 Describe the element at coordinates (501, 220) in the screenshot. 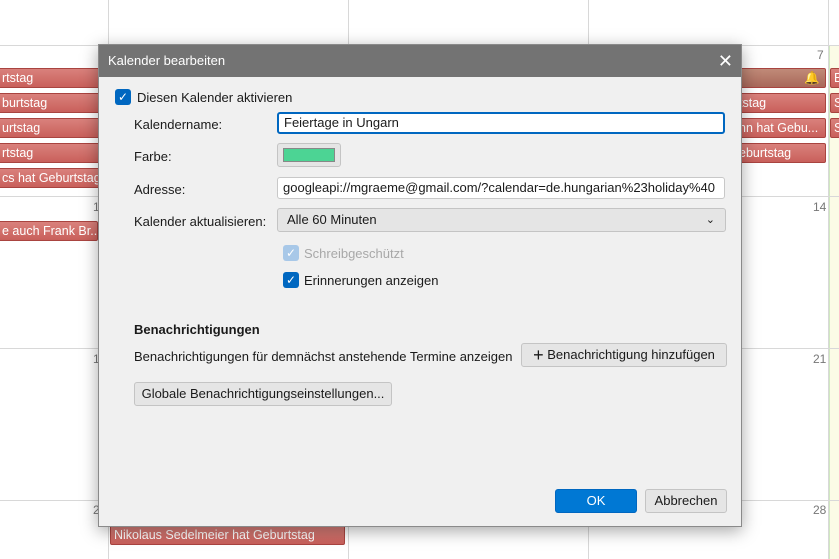

I see `refresh-interval-select: Alle 60 Minuten ⌄` at that location.